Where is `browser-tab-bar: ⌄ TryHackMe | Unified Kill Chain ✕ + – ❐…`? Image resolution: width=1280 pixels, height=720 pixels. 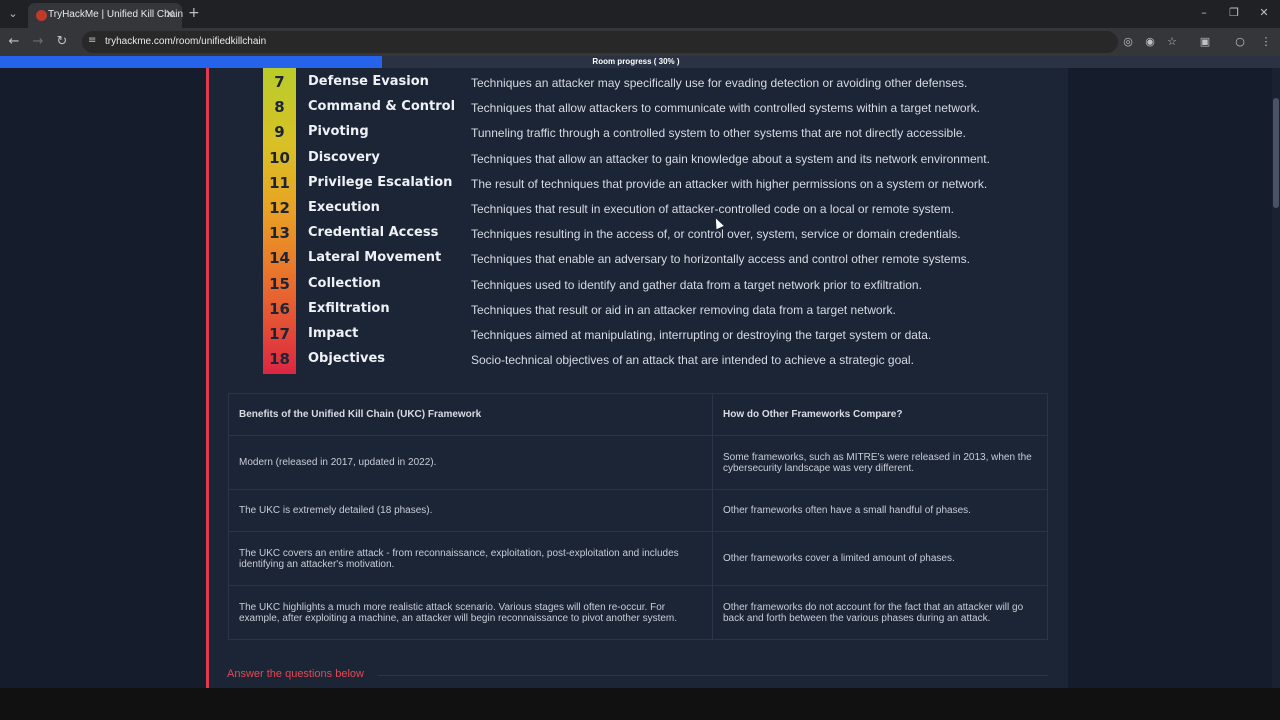
browser-tab-bar: ⌄ TryHackMe | Unified Kill Chain ✕ + – ❐… is located at coordinates (640, 14).